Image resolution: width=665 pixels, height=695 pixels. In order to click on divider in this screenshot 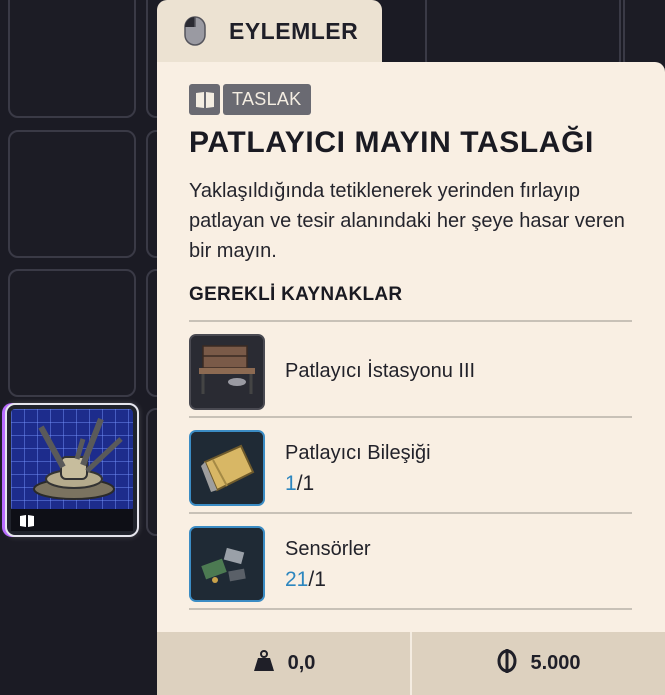, I will do `click(410, 609)`.